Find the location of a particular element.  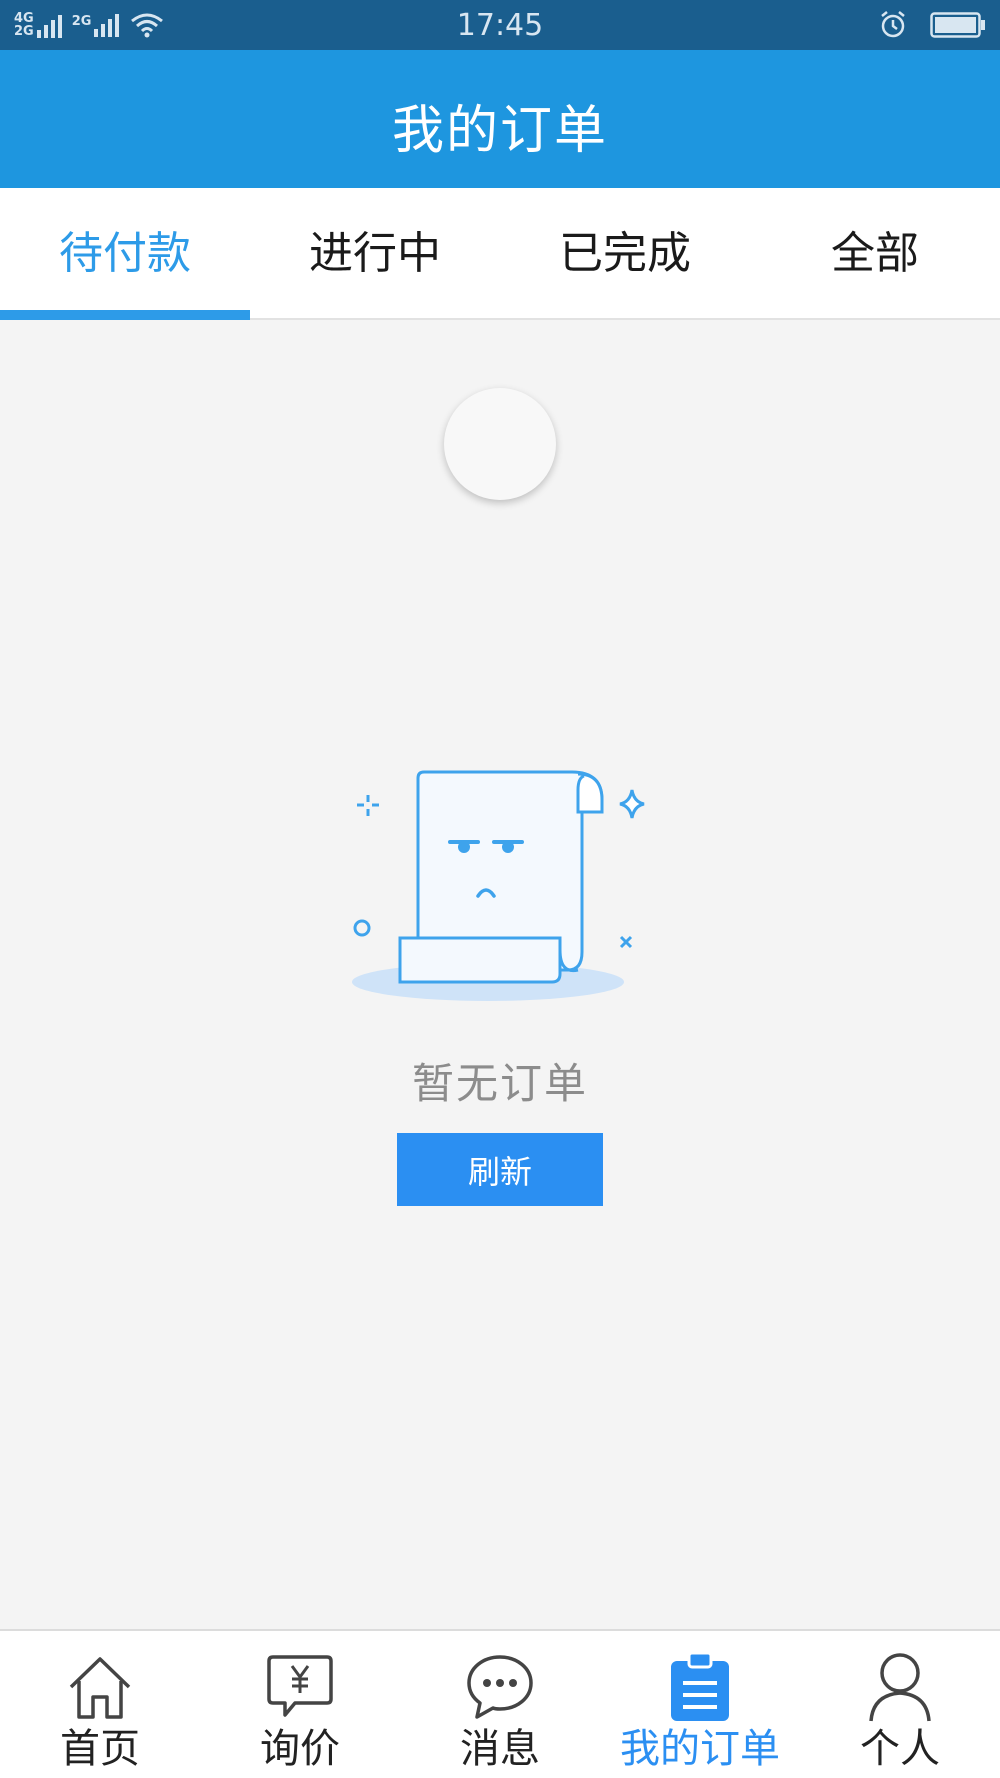

bottom-nav: 首页 询价 消息 我的订单 个人 is located at coordinates (500, 1703).